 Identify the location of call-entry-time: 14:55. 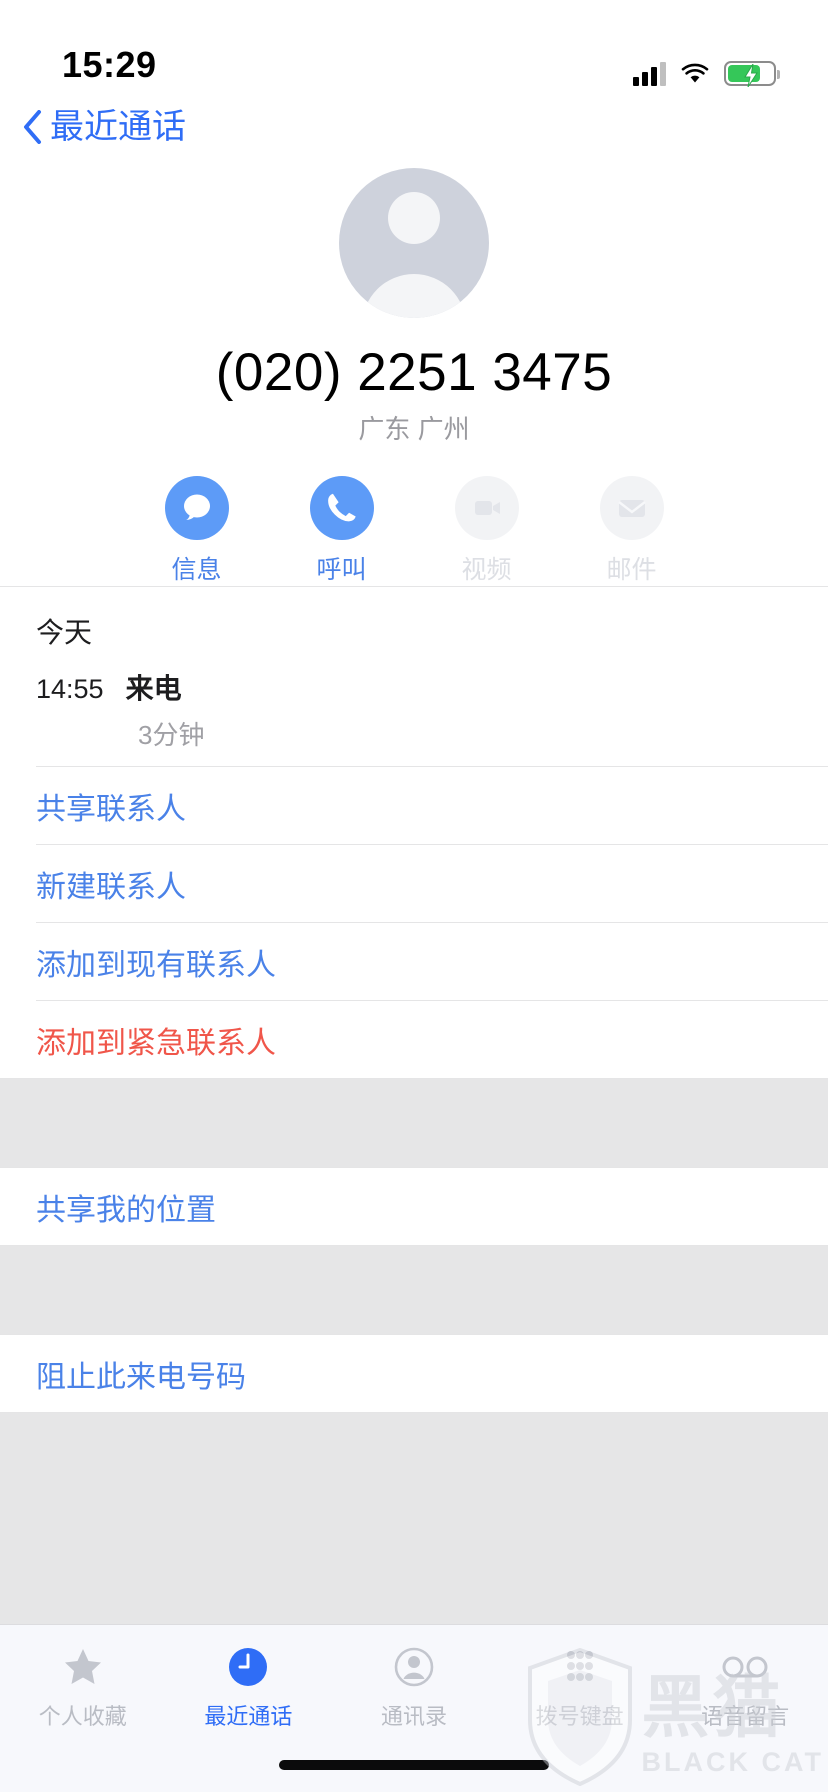
(70, 689).